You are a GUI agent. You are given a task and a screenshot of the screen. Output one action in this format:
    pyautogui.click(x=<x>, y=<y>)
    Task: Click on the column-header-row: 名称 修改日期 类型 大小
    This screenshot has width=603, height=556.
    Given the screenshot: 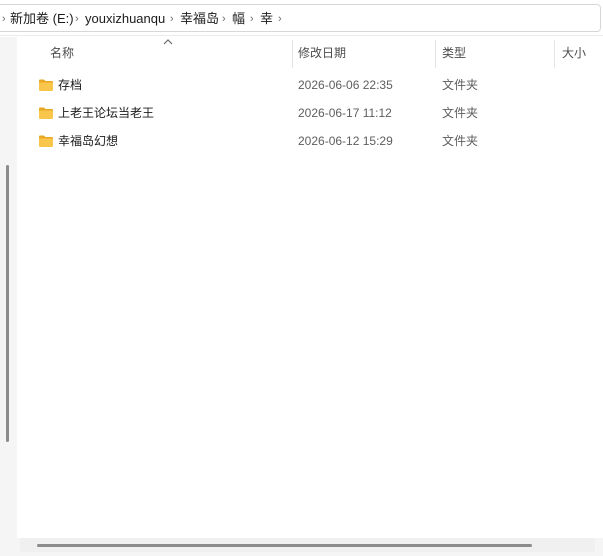 What is the action you would take?
    pyautogui.click(x=310, y=53)
    